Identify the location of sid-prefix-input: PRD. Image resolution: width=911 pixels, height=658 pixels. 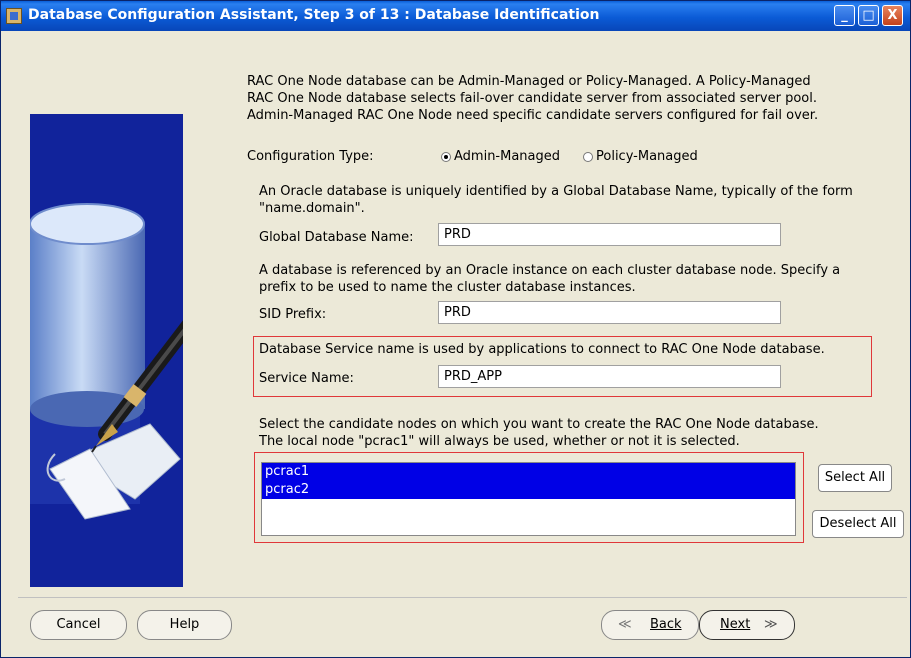
(609, 312).